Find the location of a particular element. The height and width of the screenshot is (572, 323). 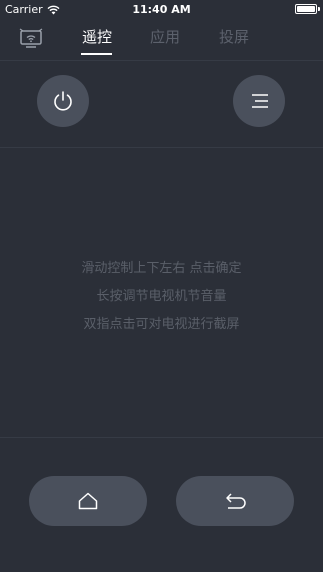

status-time: 11:40 AM is located at coordinates (161, 9).